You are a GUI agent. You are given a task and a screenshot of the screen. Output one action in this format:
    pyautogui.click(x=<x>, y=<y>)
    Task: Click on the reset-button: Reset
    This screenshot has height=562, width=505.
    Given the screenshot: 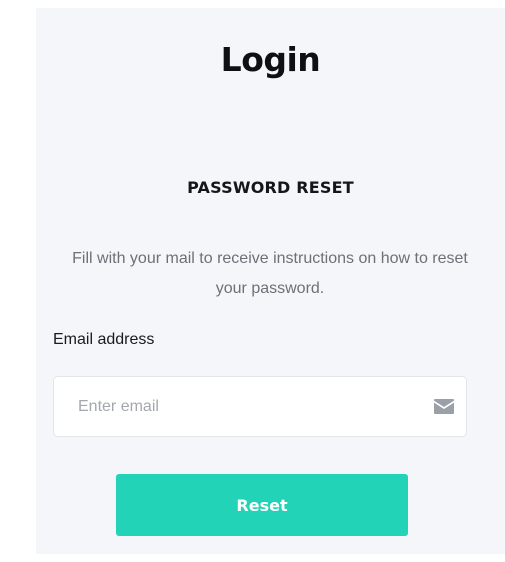 What is the action you would take?
    pyautogui.click(x=262, y=505)
    